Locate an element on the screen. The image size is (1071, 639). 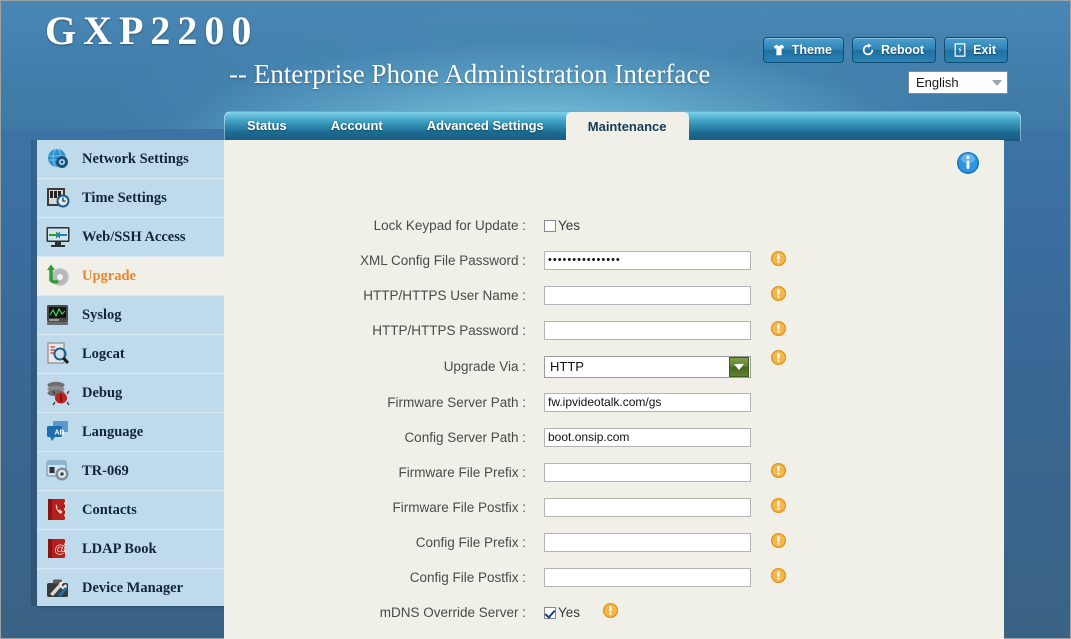
field-label: Config Server Path : is located at coordinates (465, 437).